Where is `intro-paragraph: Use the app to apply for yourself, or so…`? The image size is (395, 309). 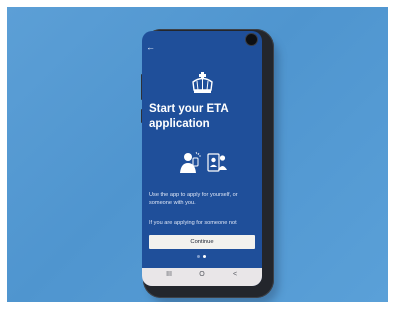 intro-paragraph: Use the app to apply for yourself, or so… is located at coordinates (193, 199).